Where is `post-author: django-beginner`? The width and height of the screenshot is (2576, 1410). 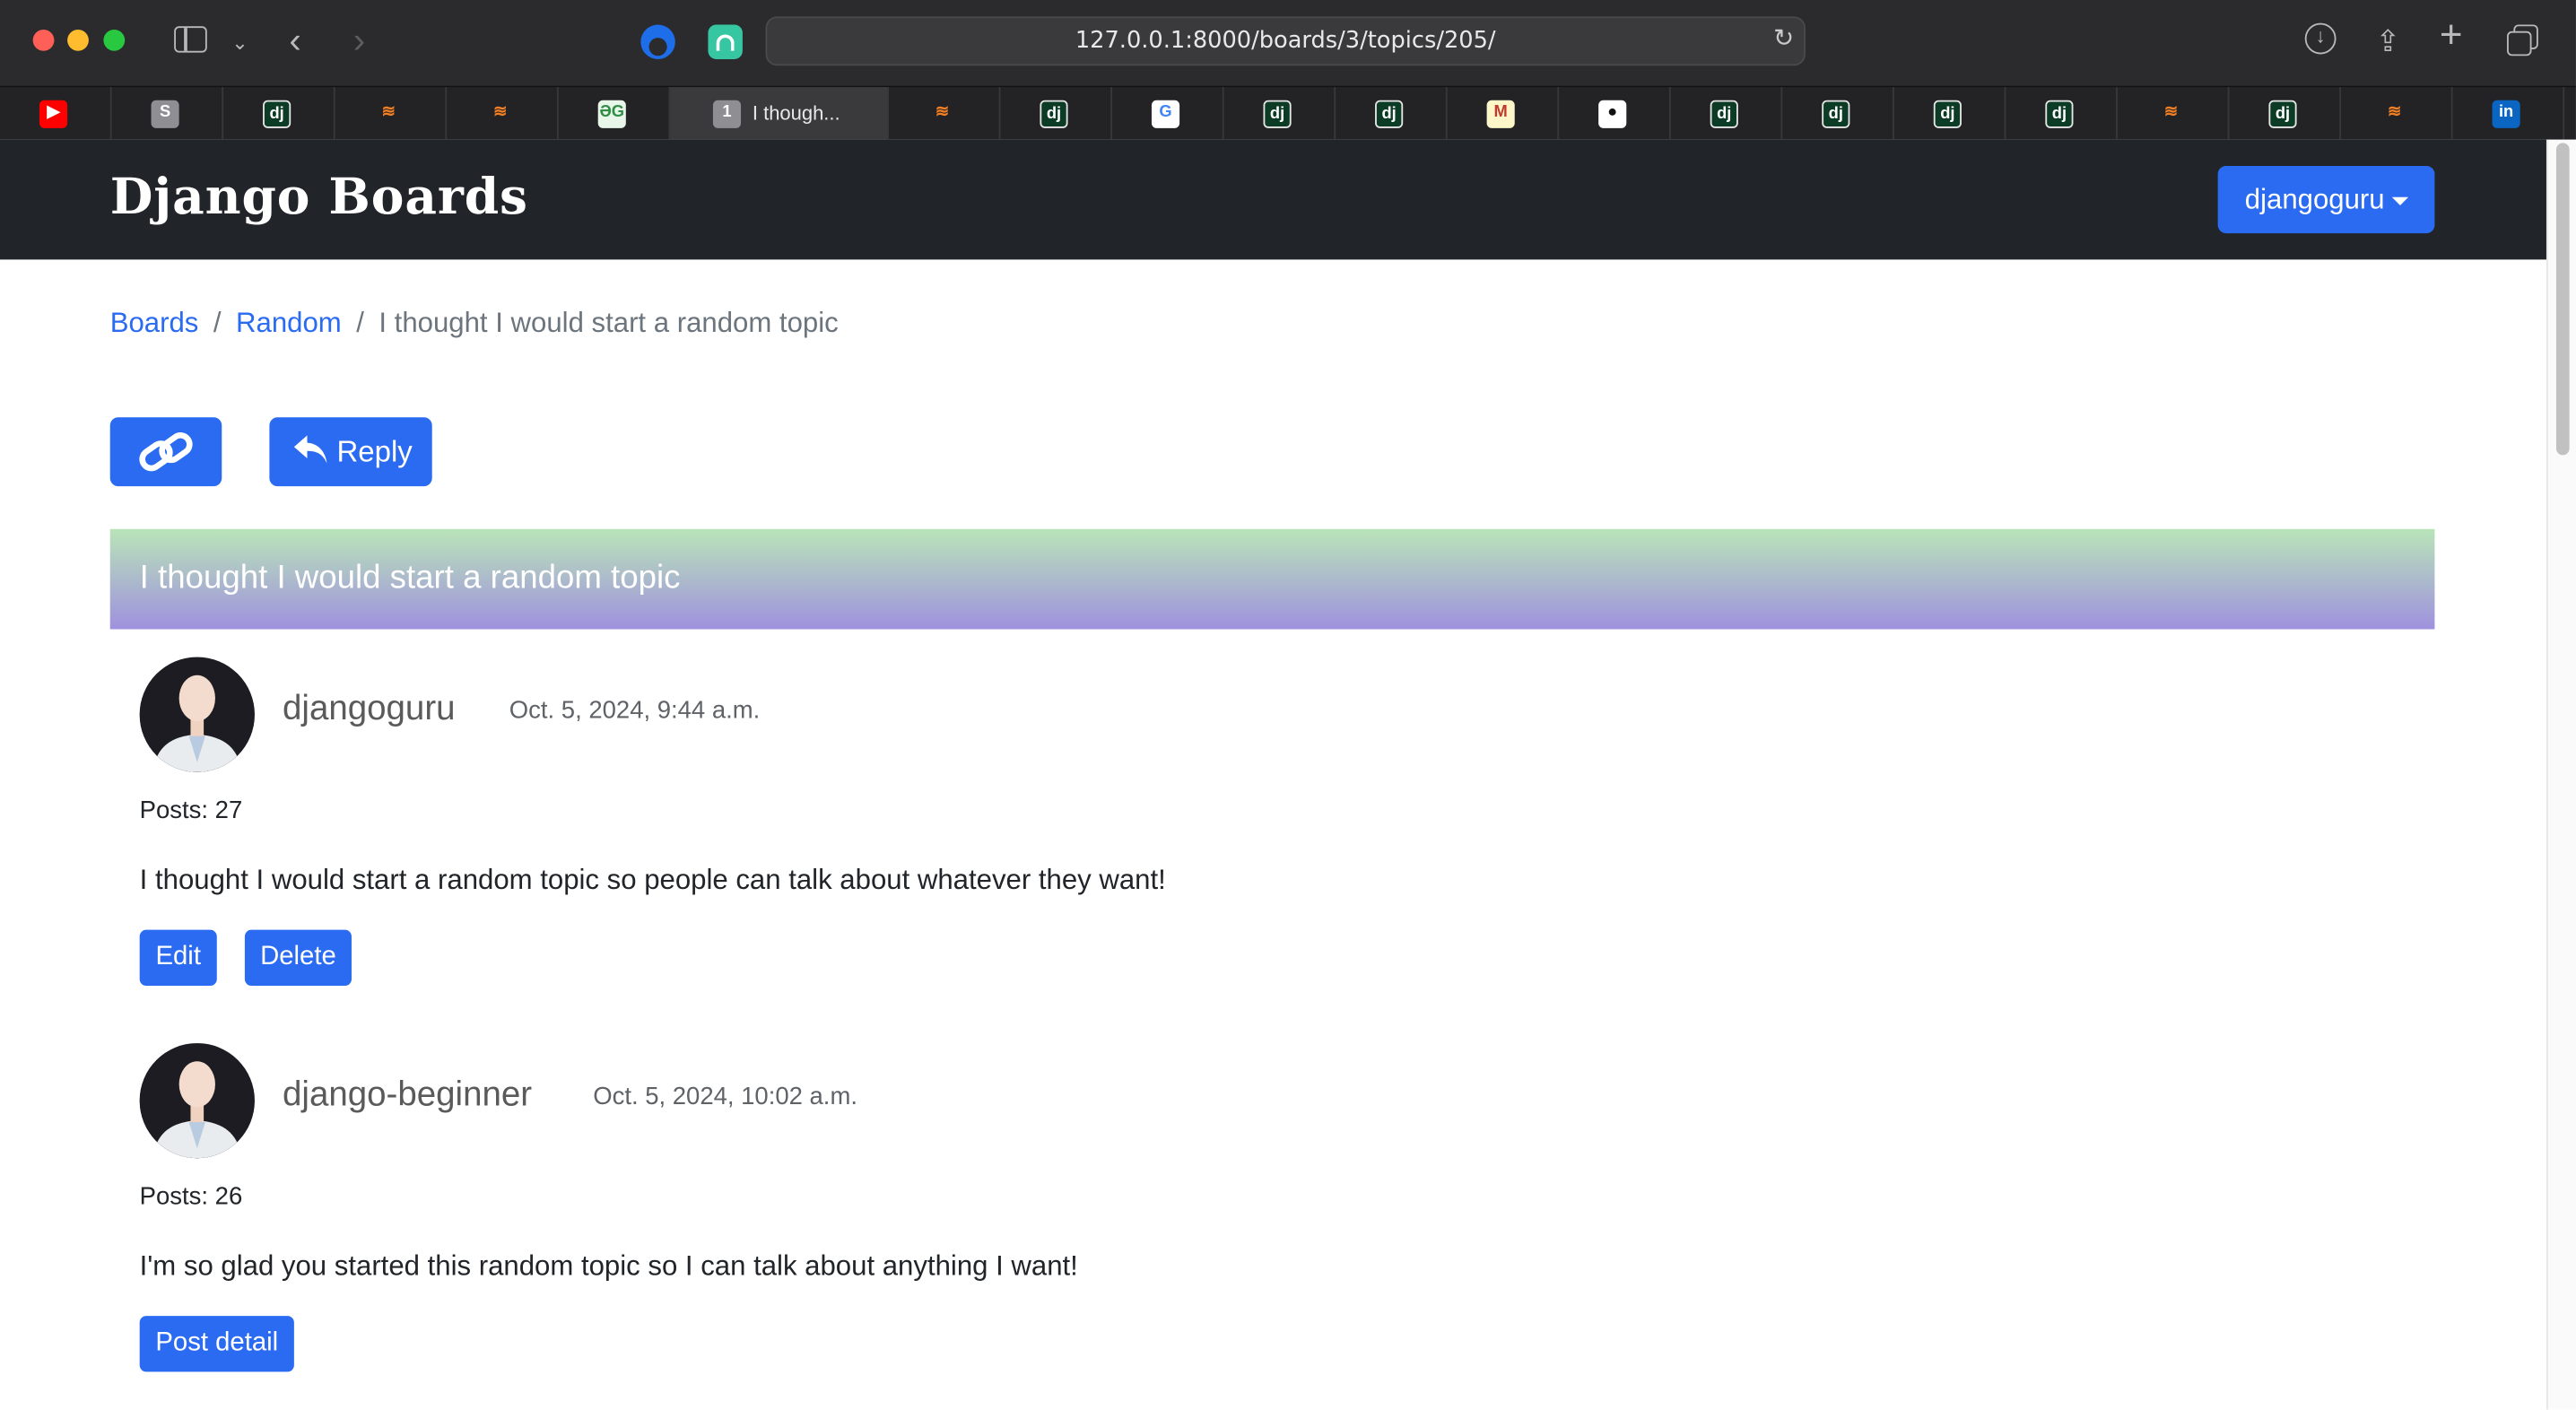 post-author: django-beginner is located at coordinates (407, 1096).